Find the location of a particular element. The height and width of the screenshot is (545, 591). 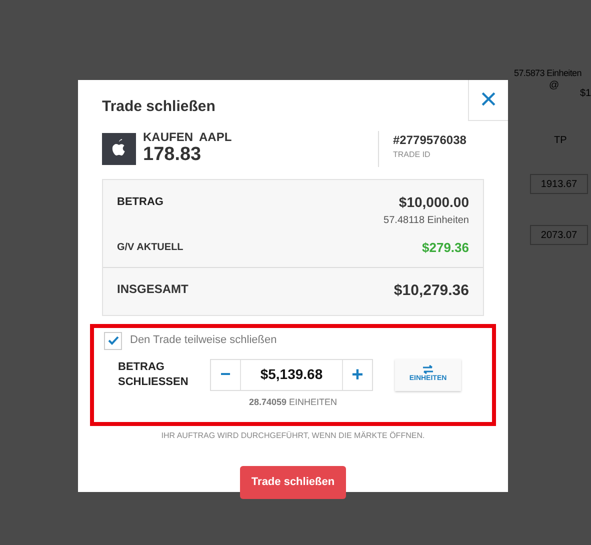

checkbox is located at coordinates (113, 341).